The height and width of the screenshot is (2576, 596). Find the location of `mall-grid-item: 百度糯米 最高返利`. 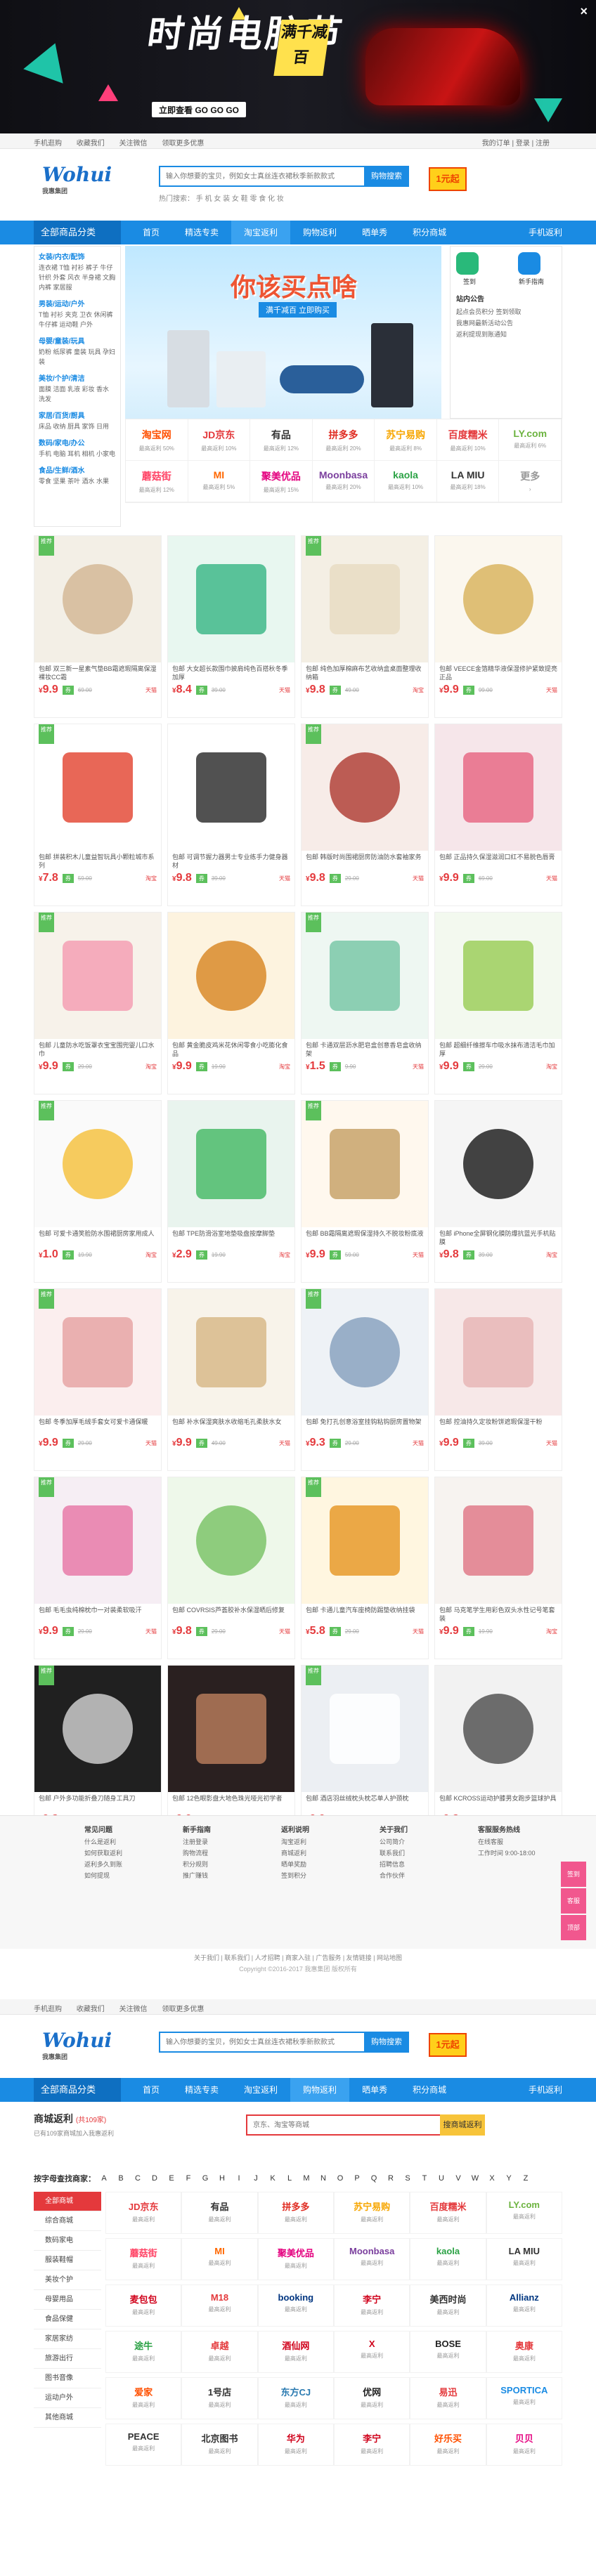

mall-grid-item: 百度糯米 最高返利 is located at coordinates (448, 2213).